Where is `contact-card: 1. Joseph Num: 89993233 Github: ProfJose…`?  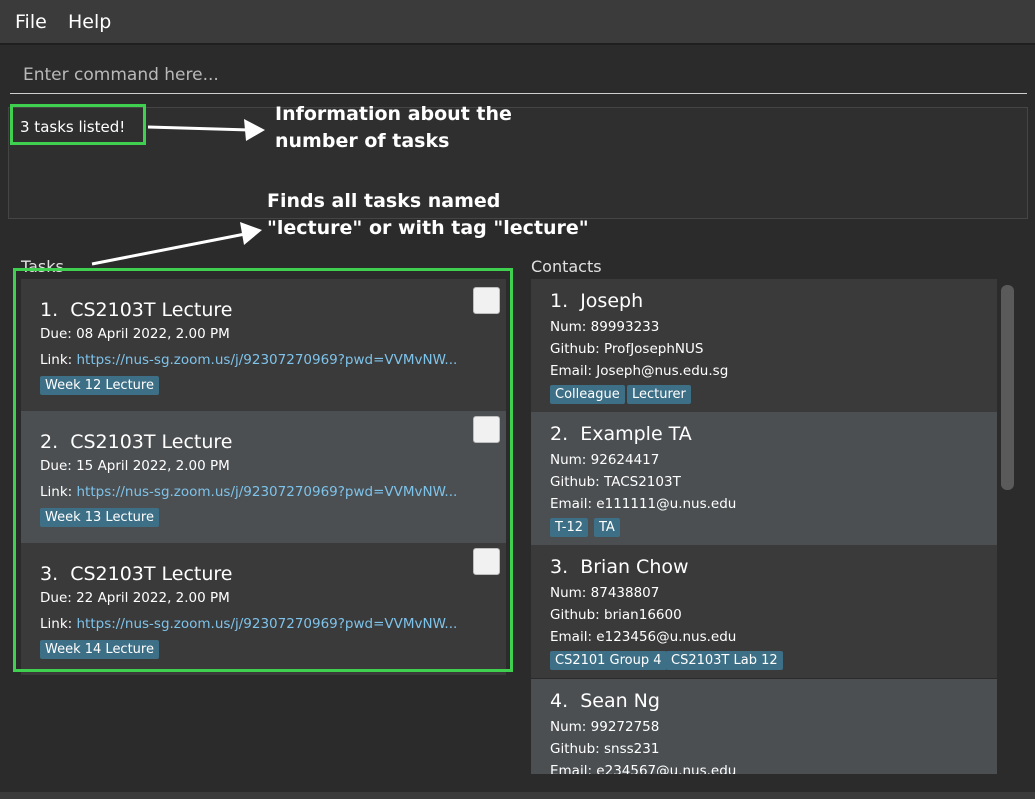 contact-card: 1. Joseph Num: 89993233 Github: ProfJose… is located at coordinates (764, 345).